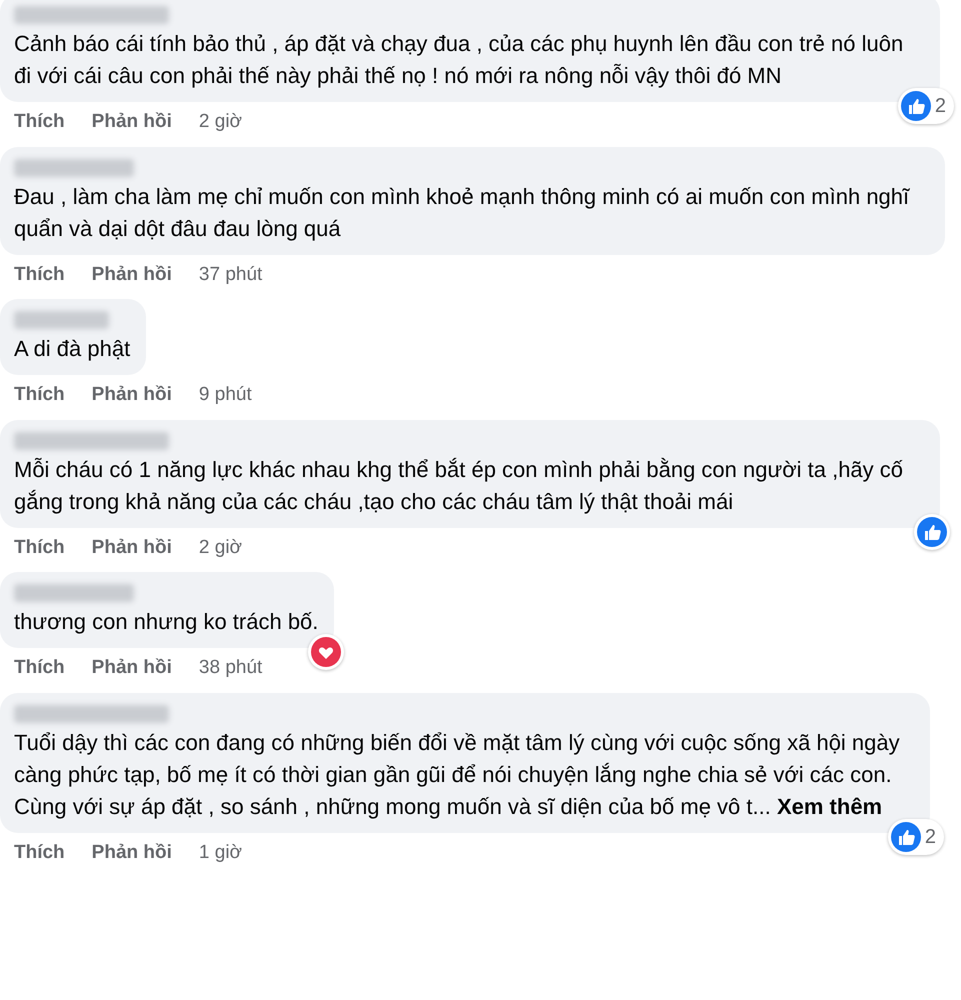 The image size is (961, 1000). I want to click on comment-time: 9 phút, so click(225, 395).